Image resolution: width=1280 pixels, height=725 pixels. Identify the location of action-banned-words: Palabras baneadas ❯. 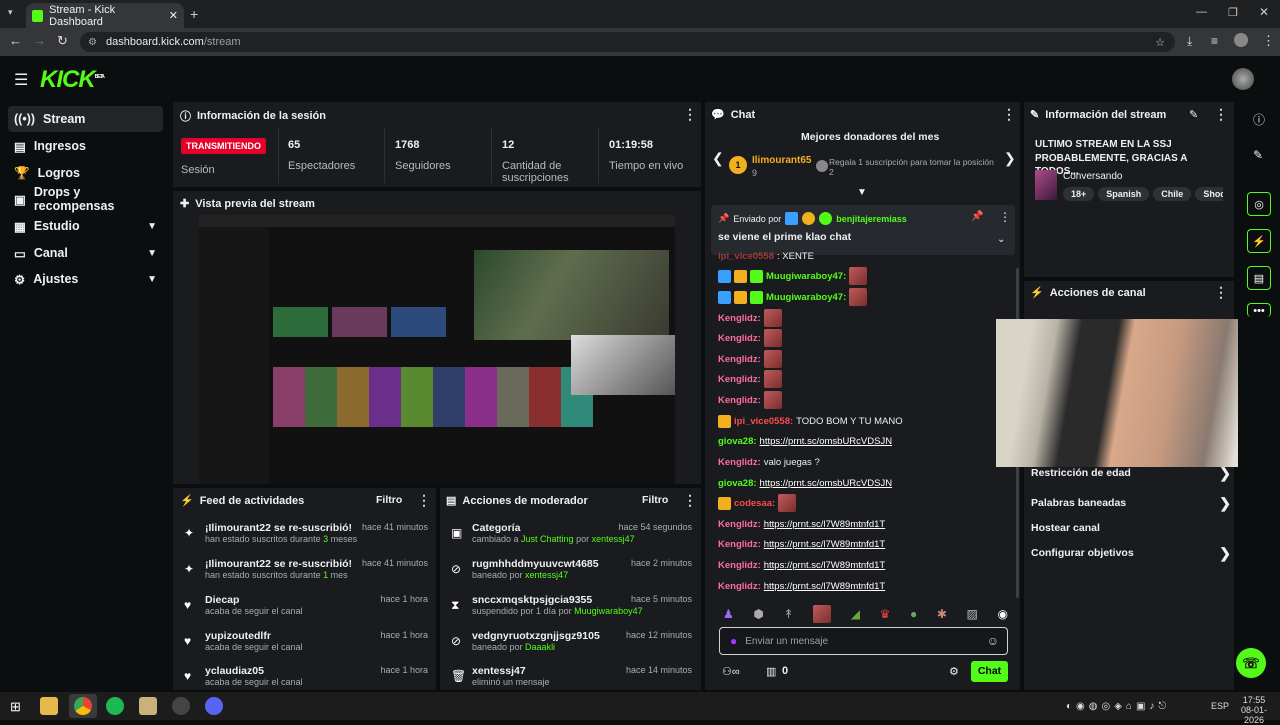
(1131, 503).